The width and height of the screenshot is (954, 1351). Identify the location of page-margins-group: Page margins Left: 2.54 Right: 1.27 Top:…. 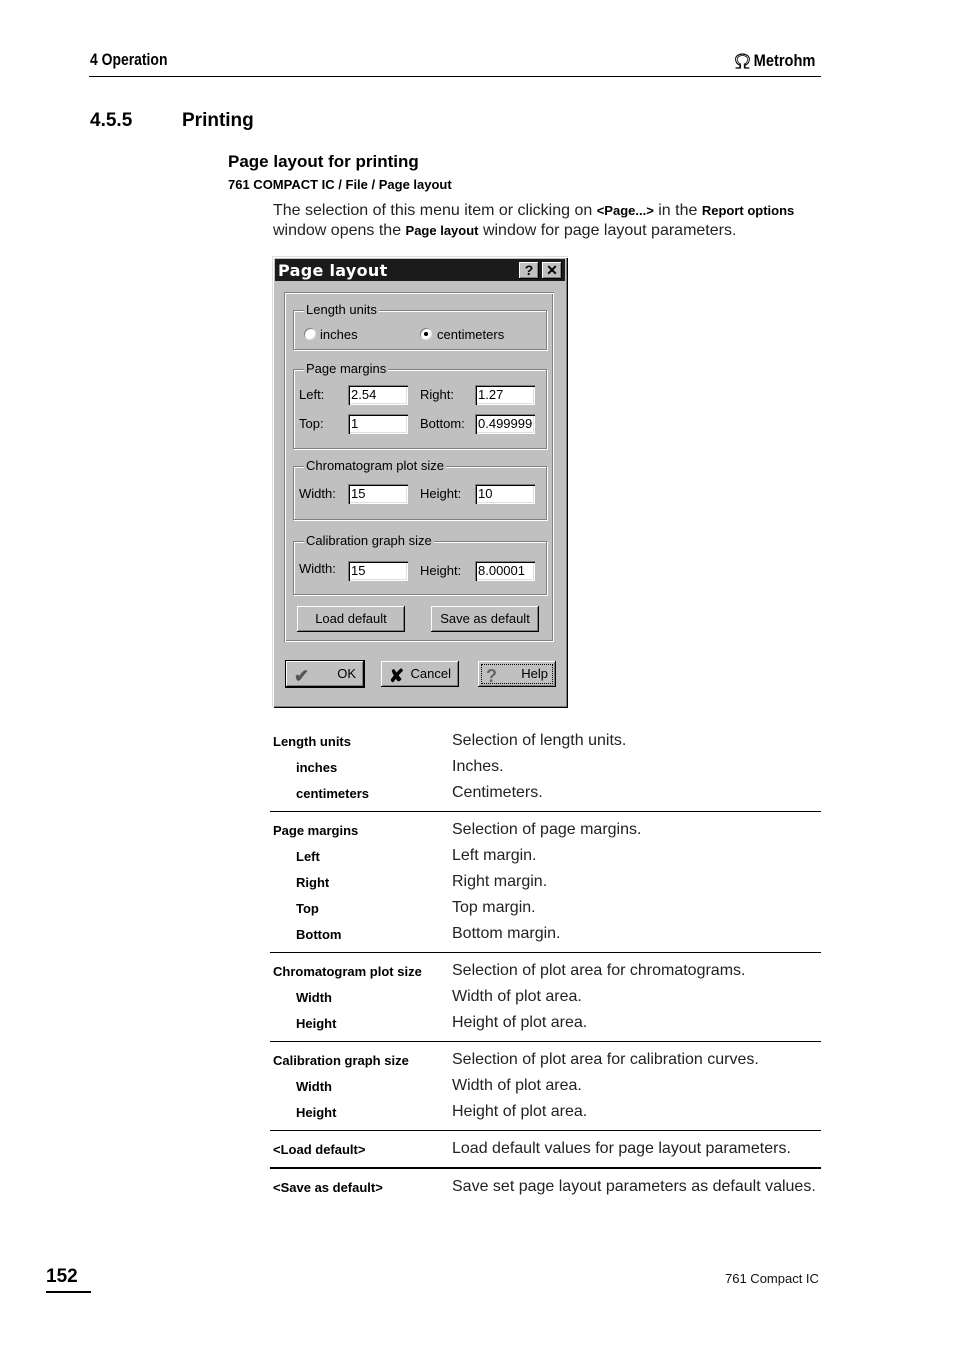
(420, 405).